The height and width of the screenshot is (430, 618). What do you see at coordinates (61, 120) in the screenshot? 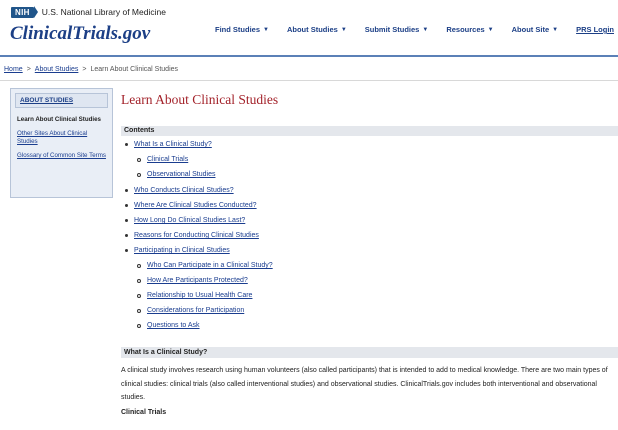
I see `sidebar-item-learn-about-clinical-studies: Learn About Clinical Studies` at bounding box center [61, 120].